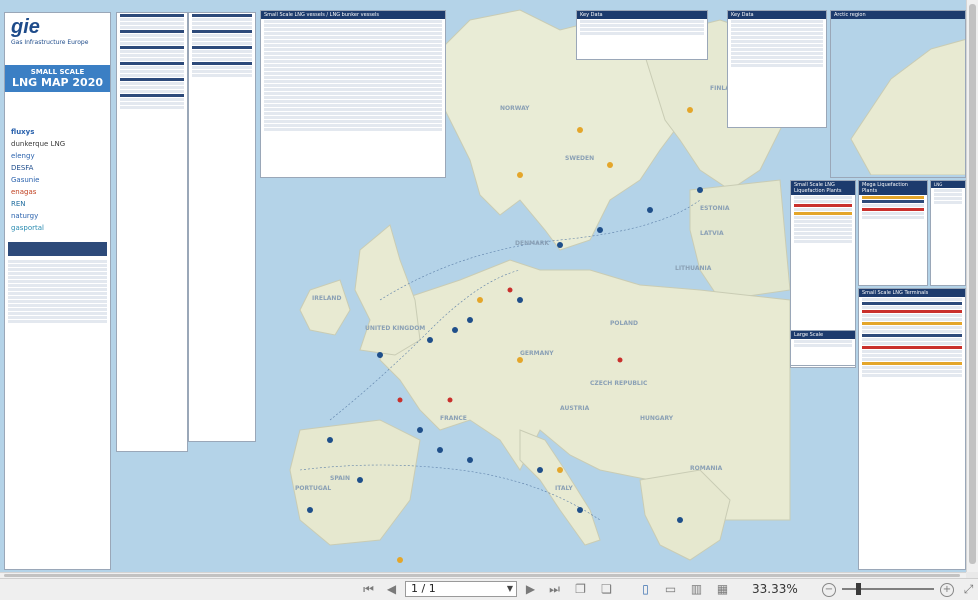  I want to click on paste-icon: ❏, so click(606, 589).